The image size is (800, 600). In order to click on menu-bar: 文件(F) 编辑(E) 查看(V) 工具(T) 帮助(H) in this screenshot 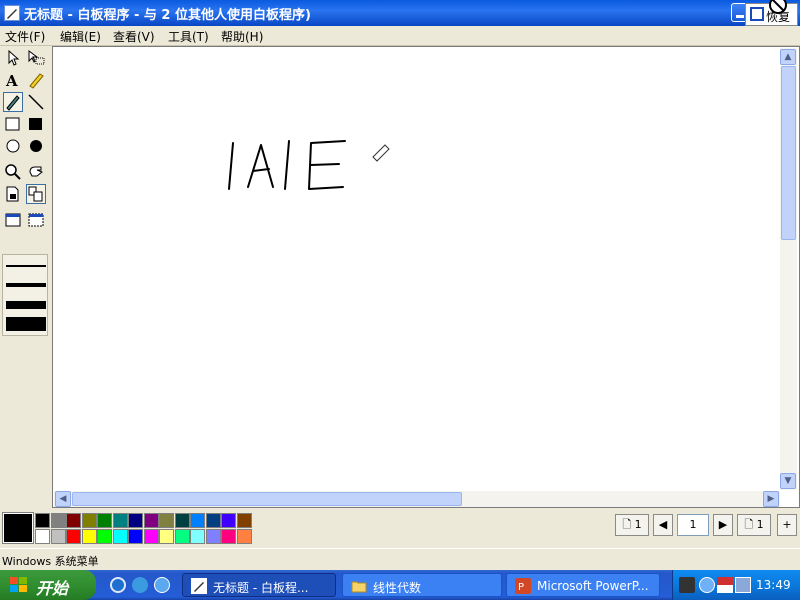, I will do `click(400, 36)`.